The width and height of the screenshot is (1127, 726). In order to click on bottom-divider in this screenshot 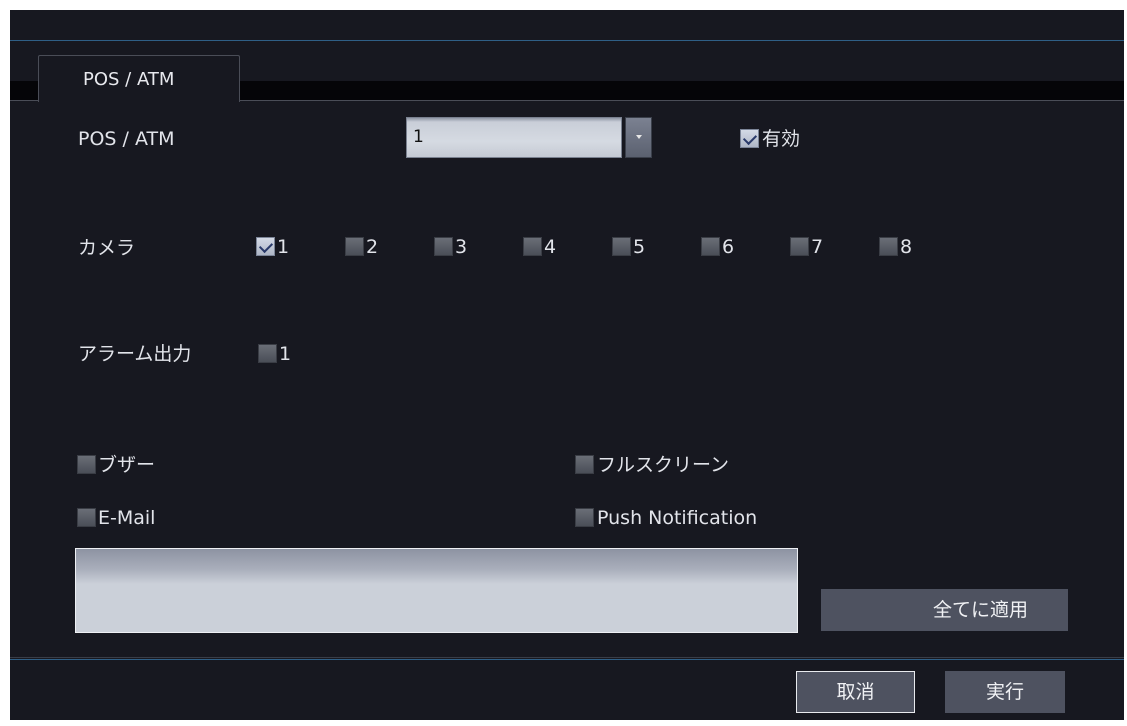, I will do `click(567, 659)`.